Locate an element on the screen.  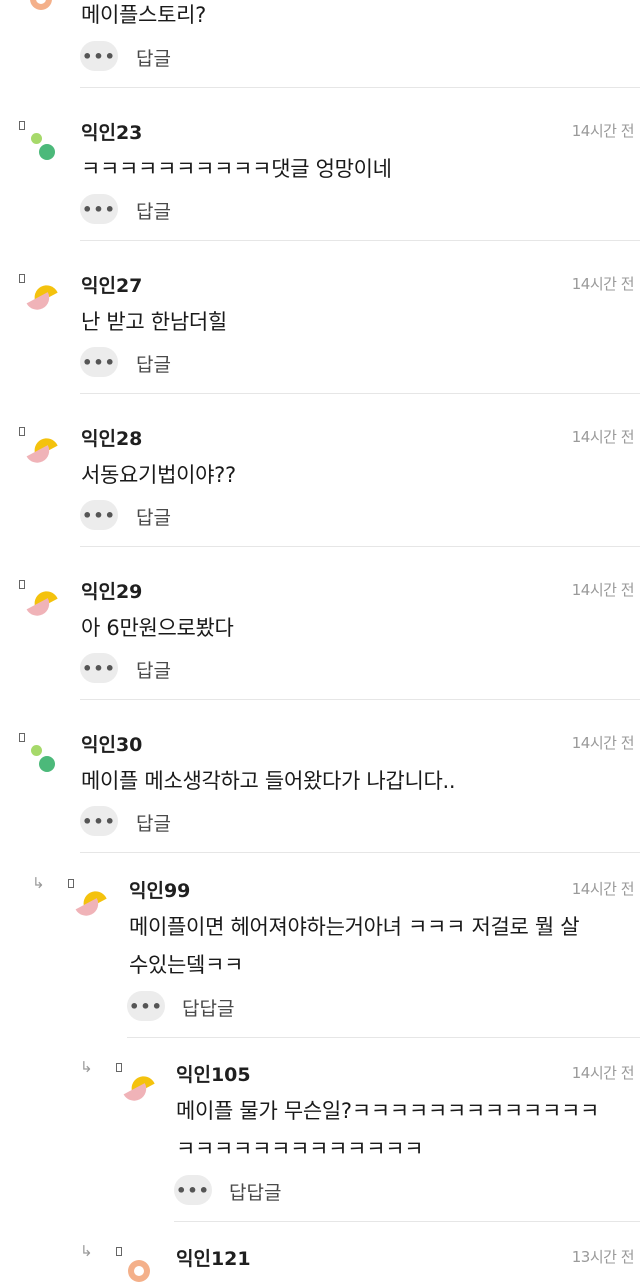
comment-body: 난 받고 한남더힐 is located at coordinates (154, 322).